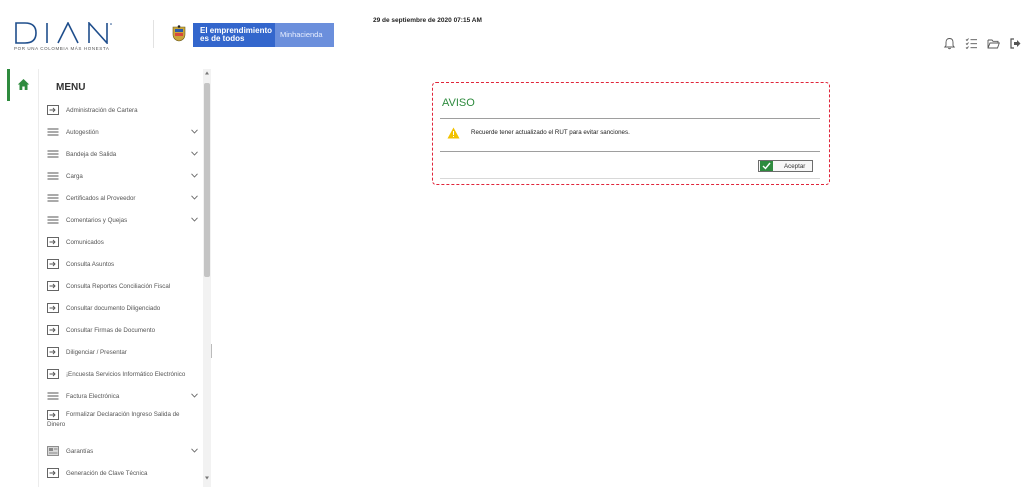 This screenshot has height=487, width=1030. What do you see at coordinates (124, 396) in the screenshot?
I see `sidebar-menu-item: Factura Electrónica` at bounding box center [124, 396].